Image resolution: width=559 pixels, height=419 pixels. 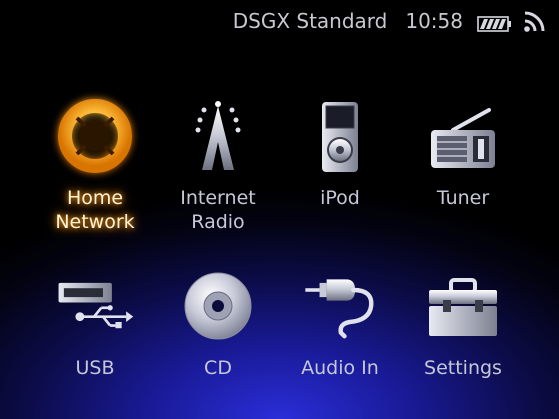 I want to click on cd-disc-icon, so click(x=218, y=306).